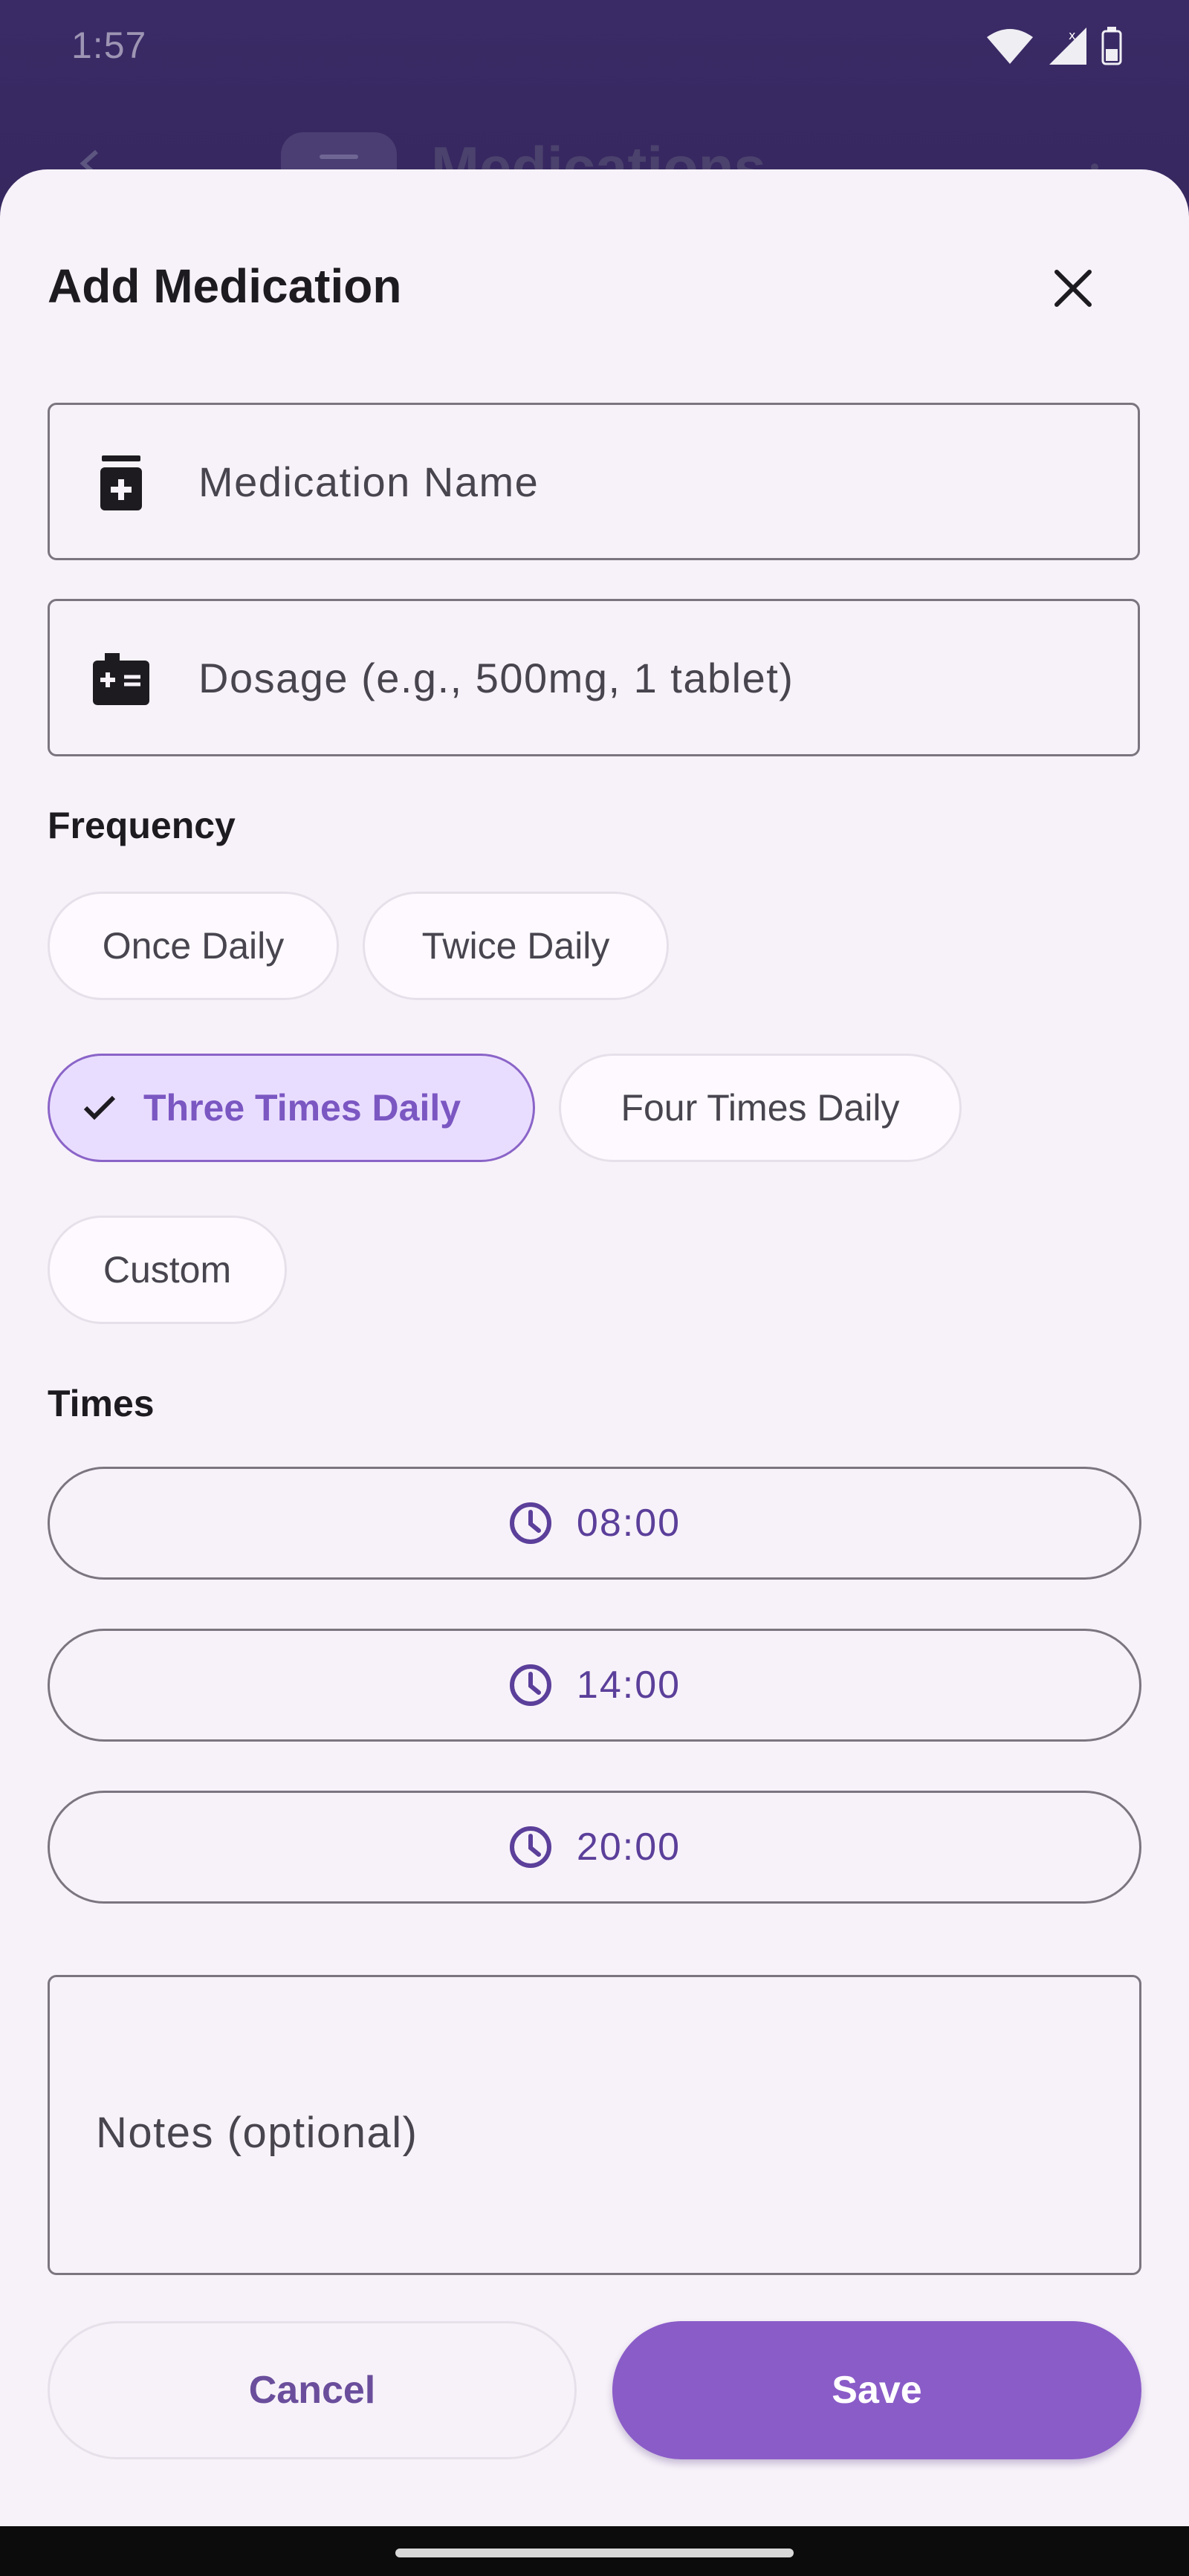 Image resolution: width=1189 pixels, height=2576 pixels. I want to click on medication-name-placeholder: Medication Name, so click(369, 481).